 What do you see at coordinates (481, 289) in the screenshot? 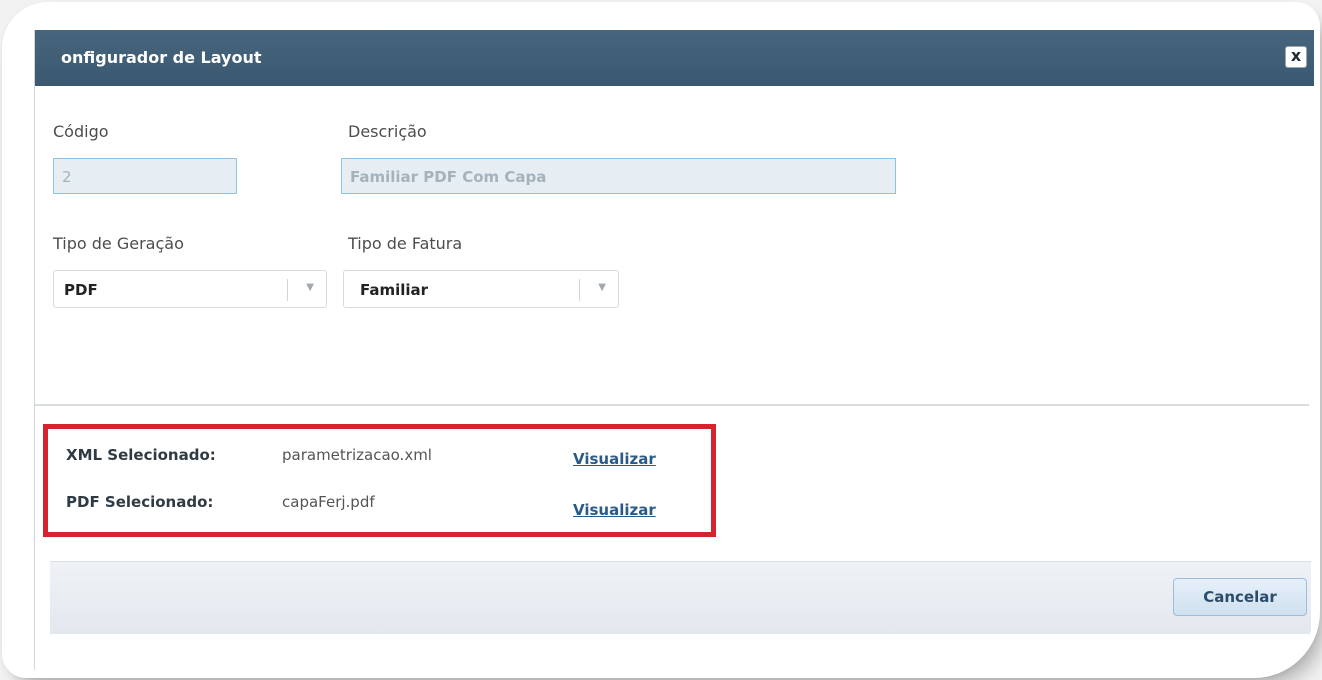
I see `tipo-fatura-select: Familiar ▼` at bounding box center [481, 289].